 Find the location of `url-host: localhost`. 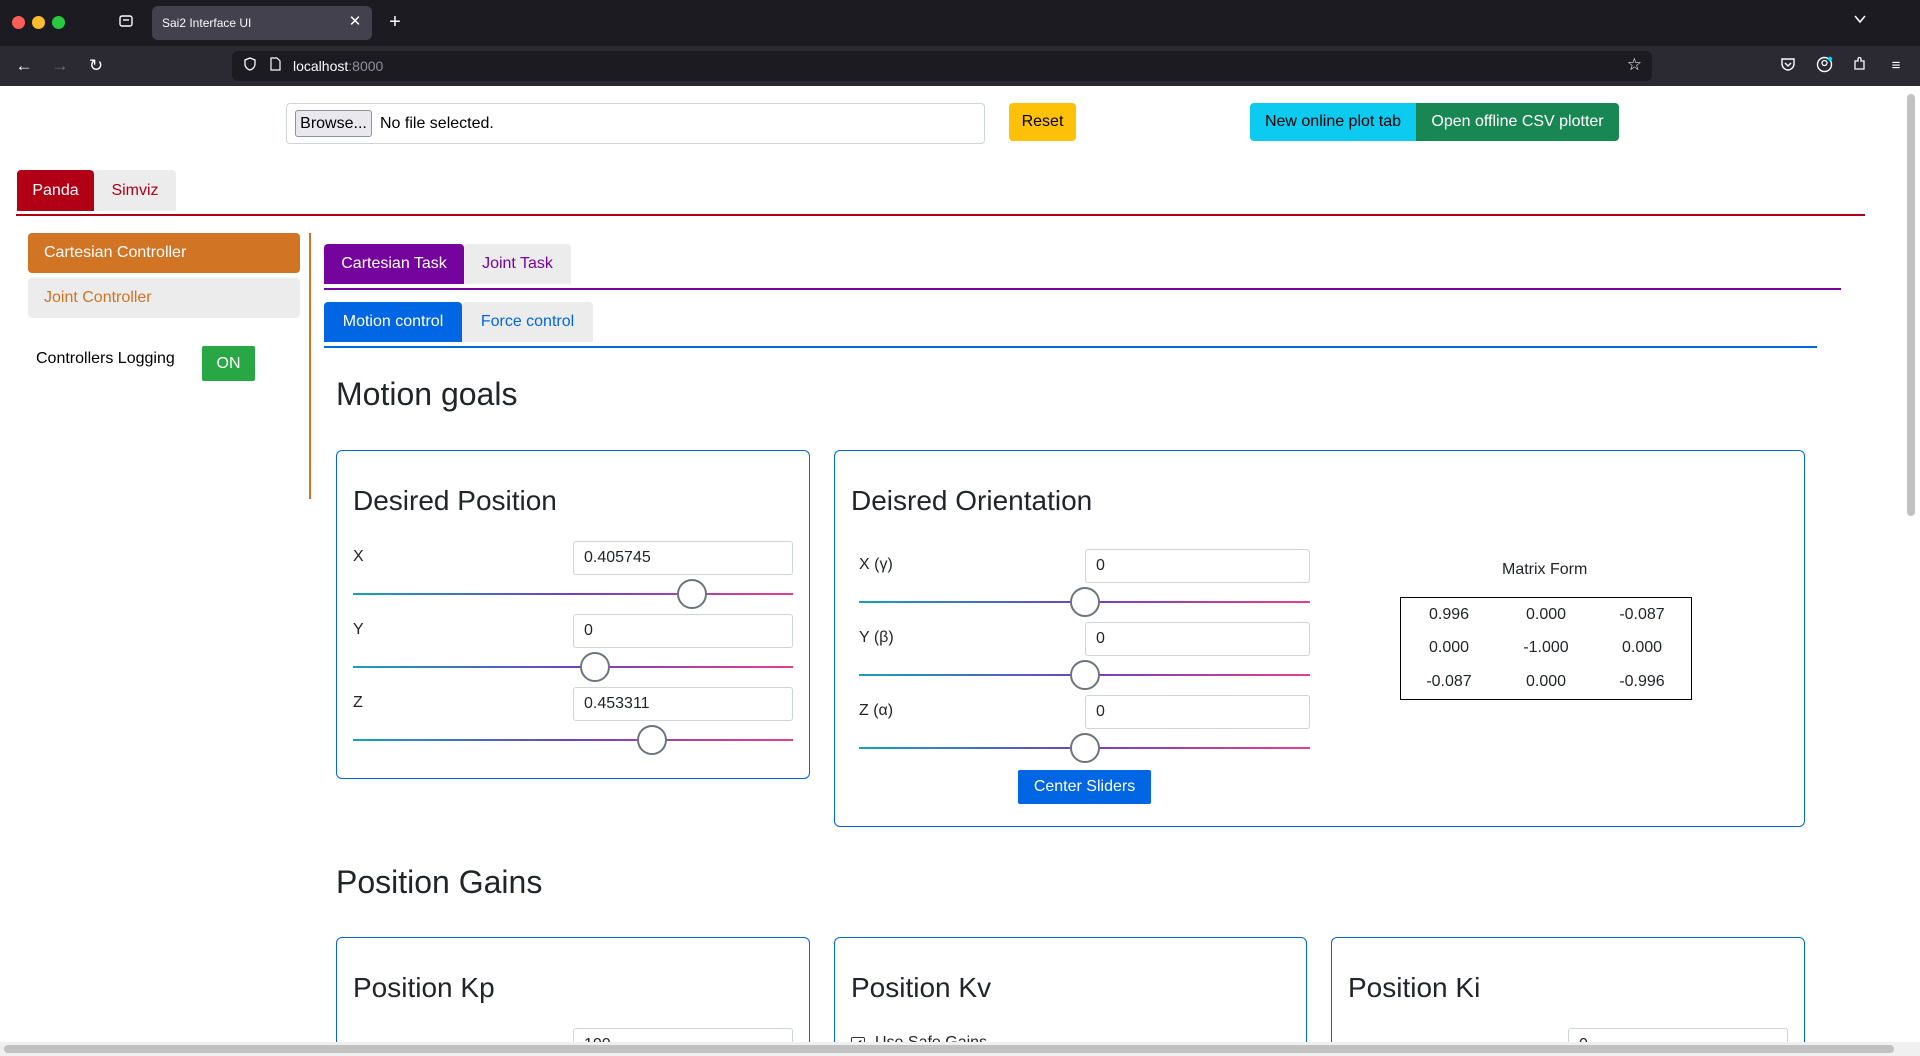

url-host: localhost is located at coordinates (321, 66).